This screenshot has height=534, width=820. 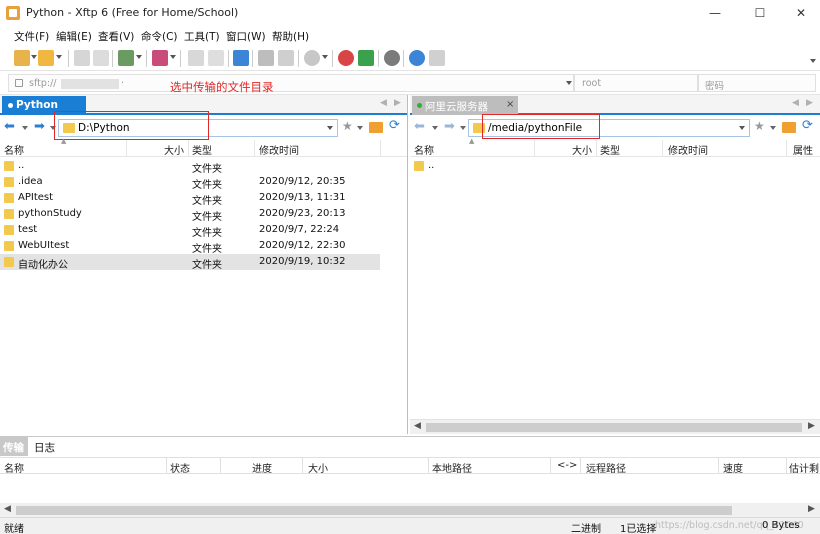 I want to click on tab-log: 日志, so click(x=44, y=447).